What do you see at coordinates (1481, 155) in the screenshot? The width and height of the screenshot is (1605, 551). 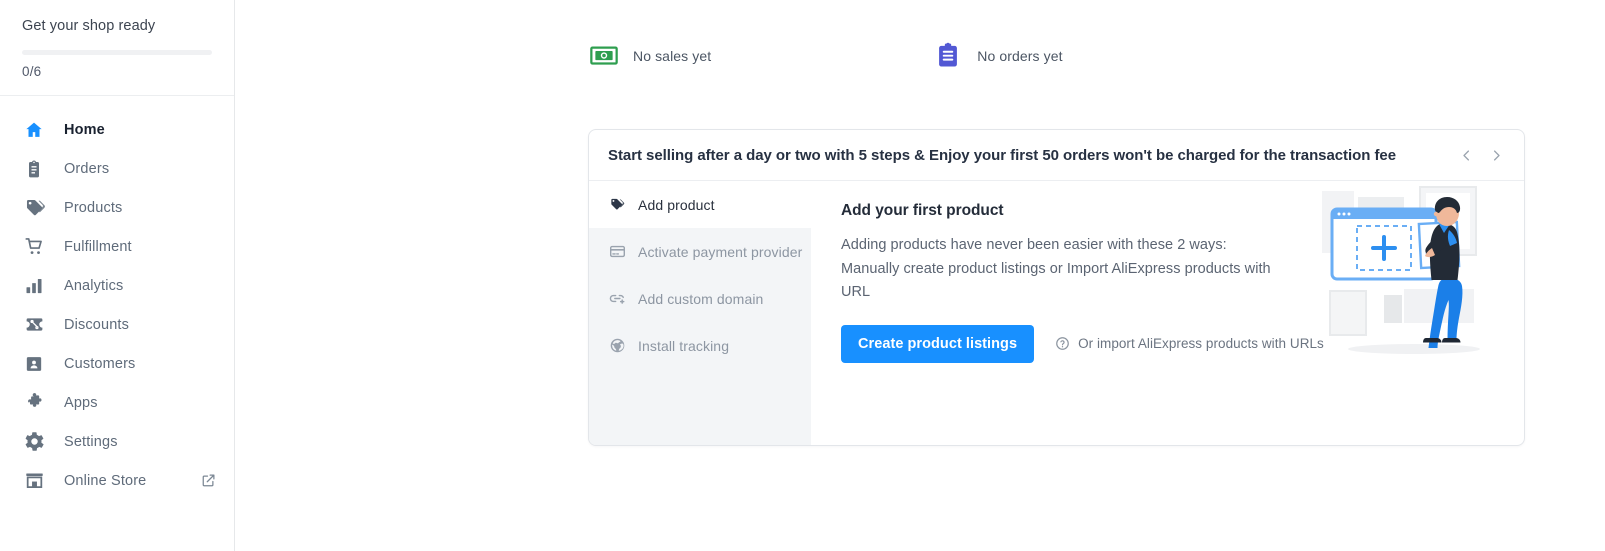 I see `card-carousel-nav` at bounding box center [1481, 155].